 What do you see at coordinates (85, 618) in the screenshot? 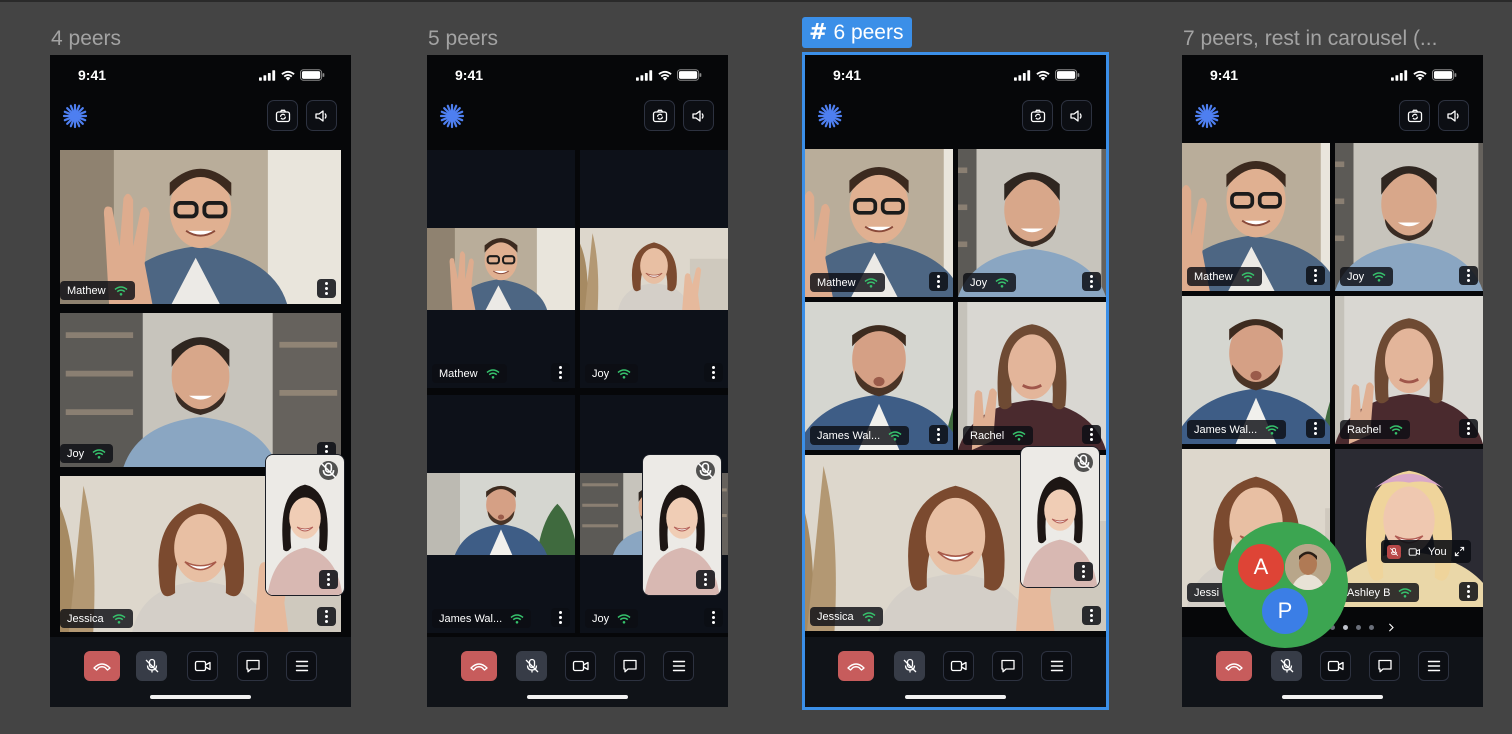
I see `peer-name: Jessica` at bounding box center [85, 618].